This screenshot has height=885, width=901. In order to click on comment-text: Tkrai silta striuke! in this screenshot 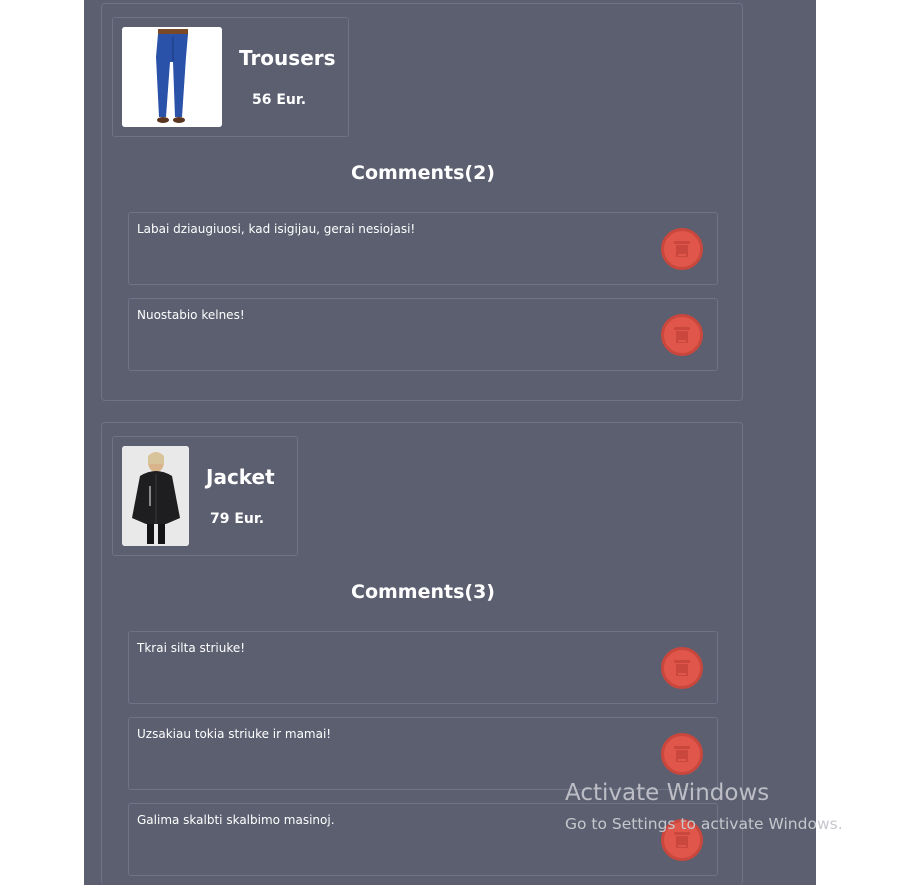, I will do `click(191, 648)`.